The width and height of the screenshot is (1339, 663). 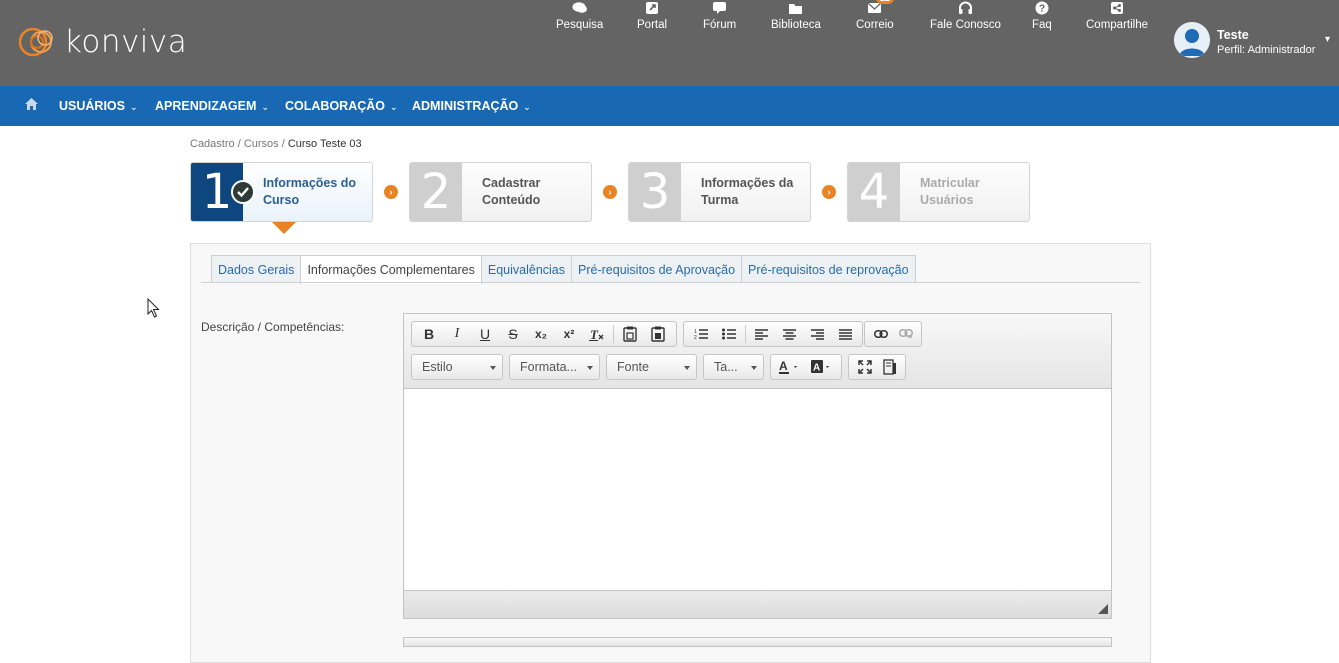 What do you see at coordinates (513, 334) in the screenshot?
I see `strikethrough-button: S` at bounding box center [513, 334].